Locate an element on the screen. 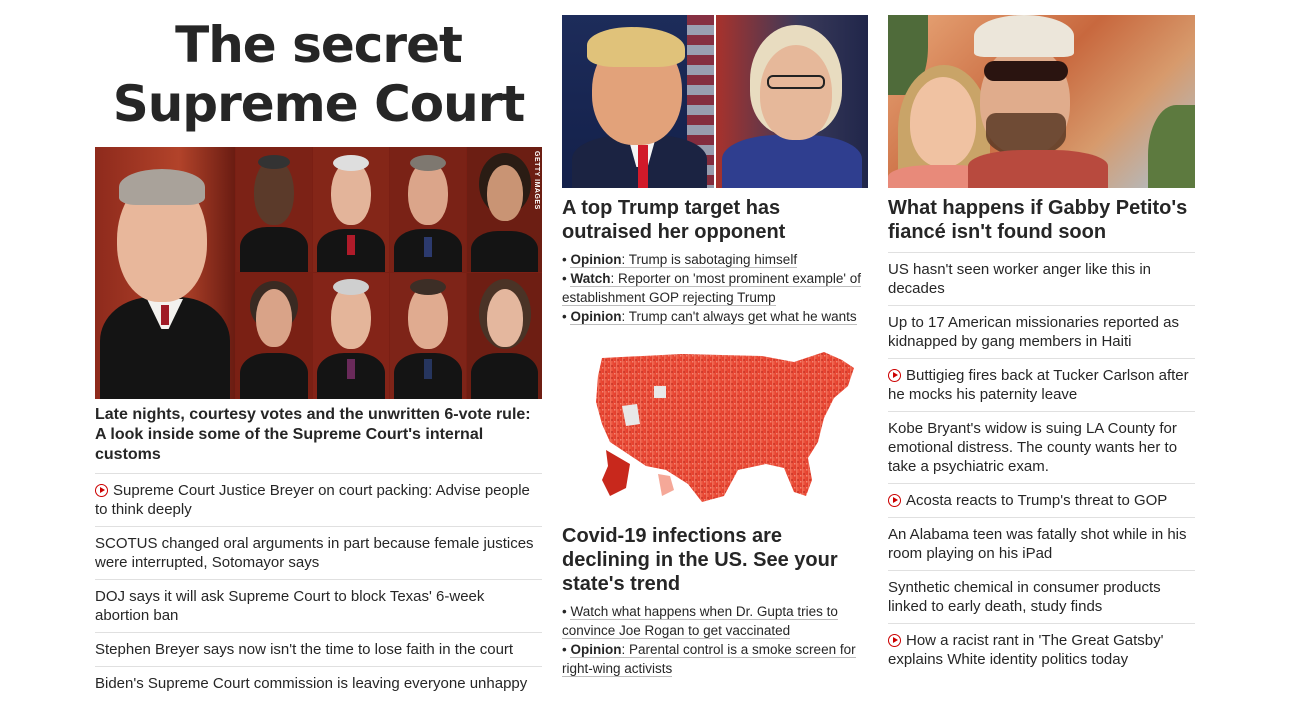 The width and height of the screenshot is (1290, 721). covid-map is located at coordinates (715, 431).